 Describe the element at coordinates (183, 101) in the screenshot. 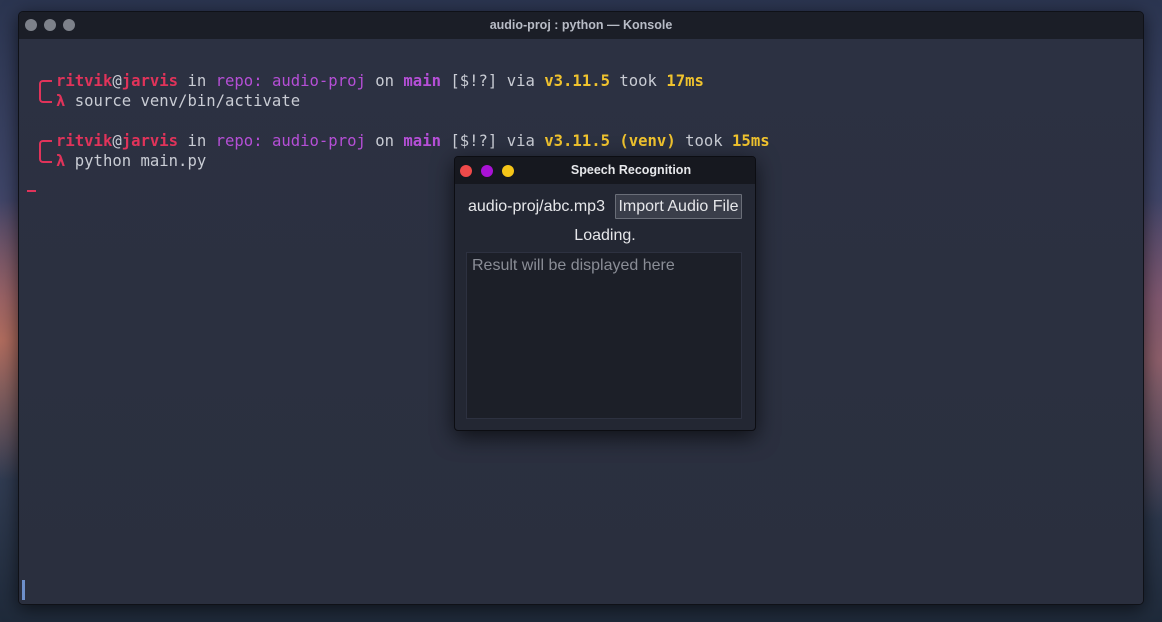

I see `command-text: source venv/bin/activate` at that location.